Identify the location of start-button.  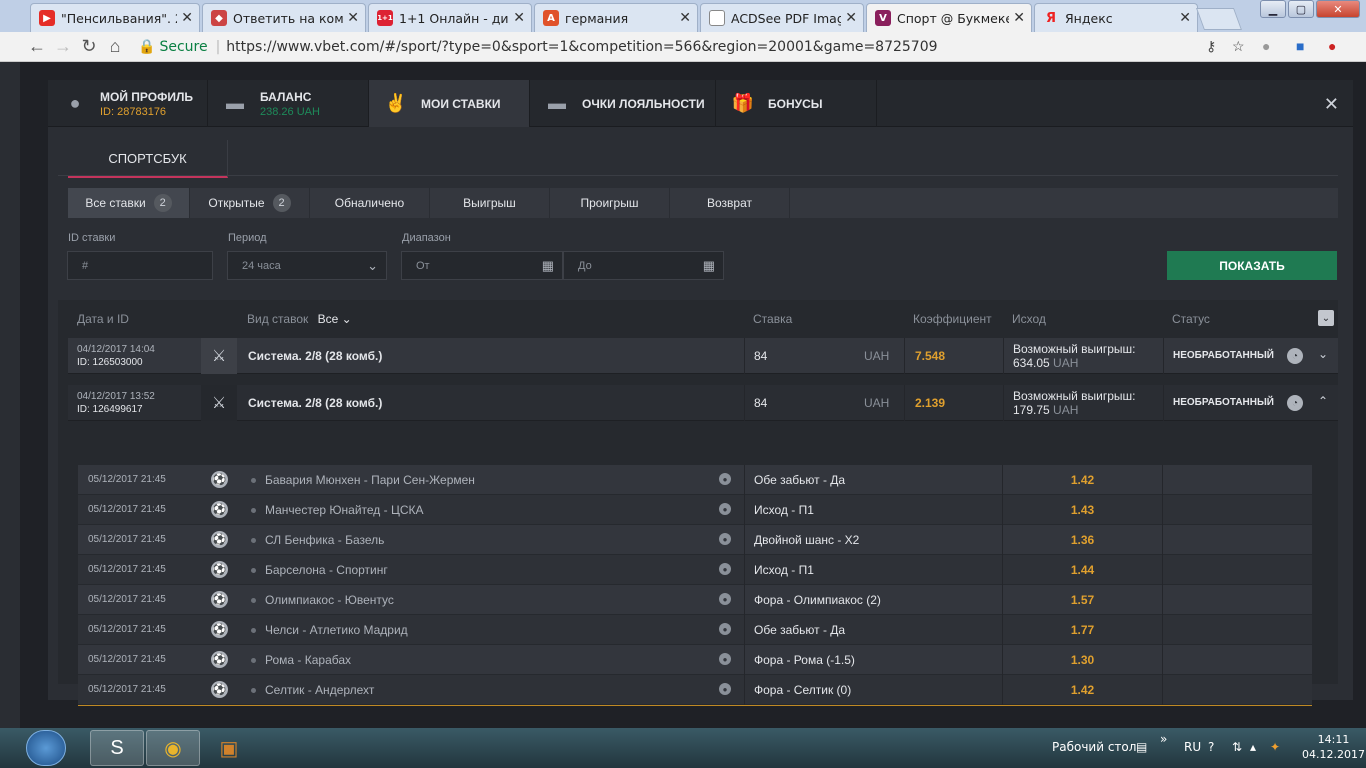
(46, 748).